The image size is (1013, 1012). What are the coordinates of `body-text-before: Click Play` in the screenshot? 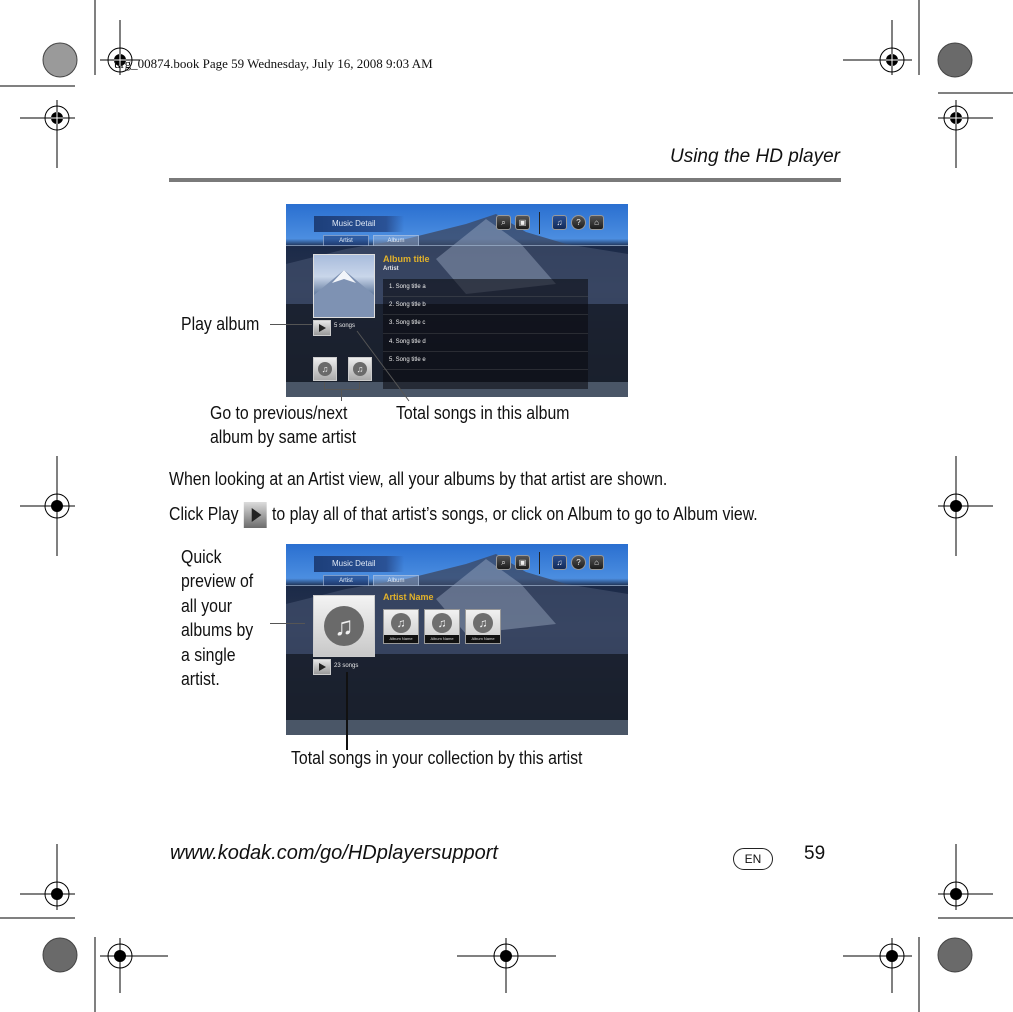 It's located at (204, 513).